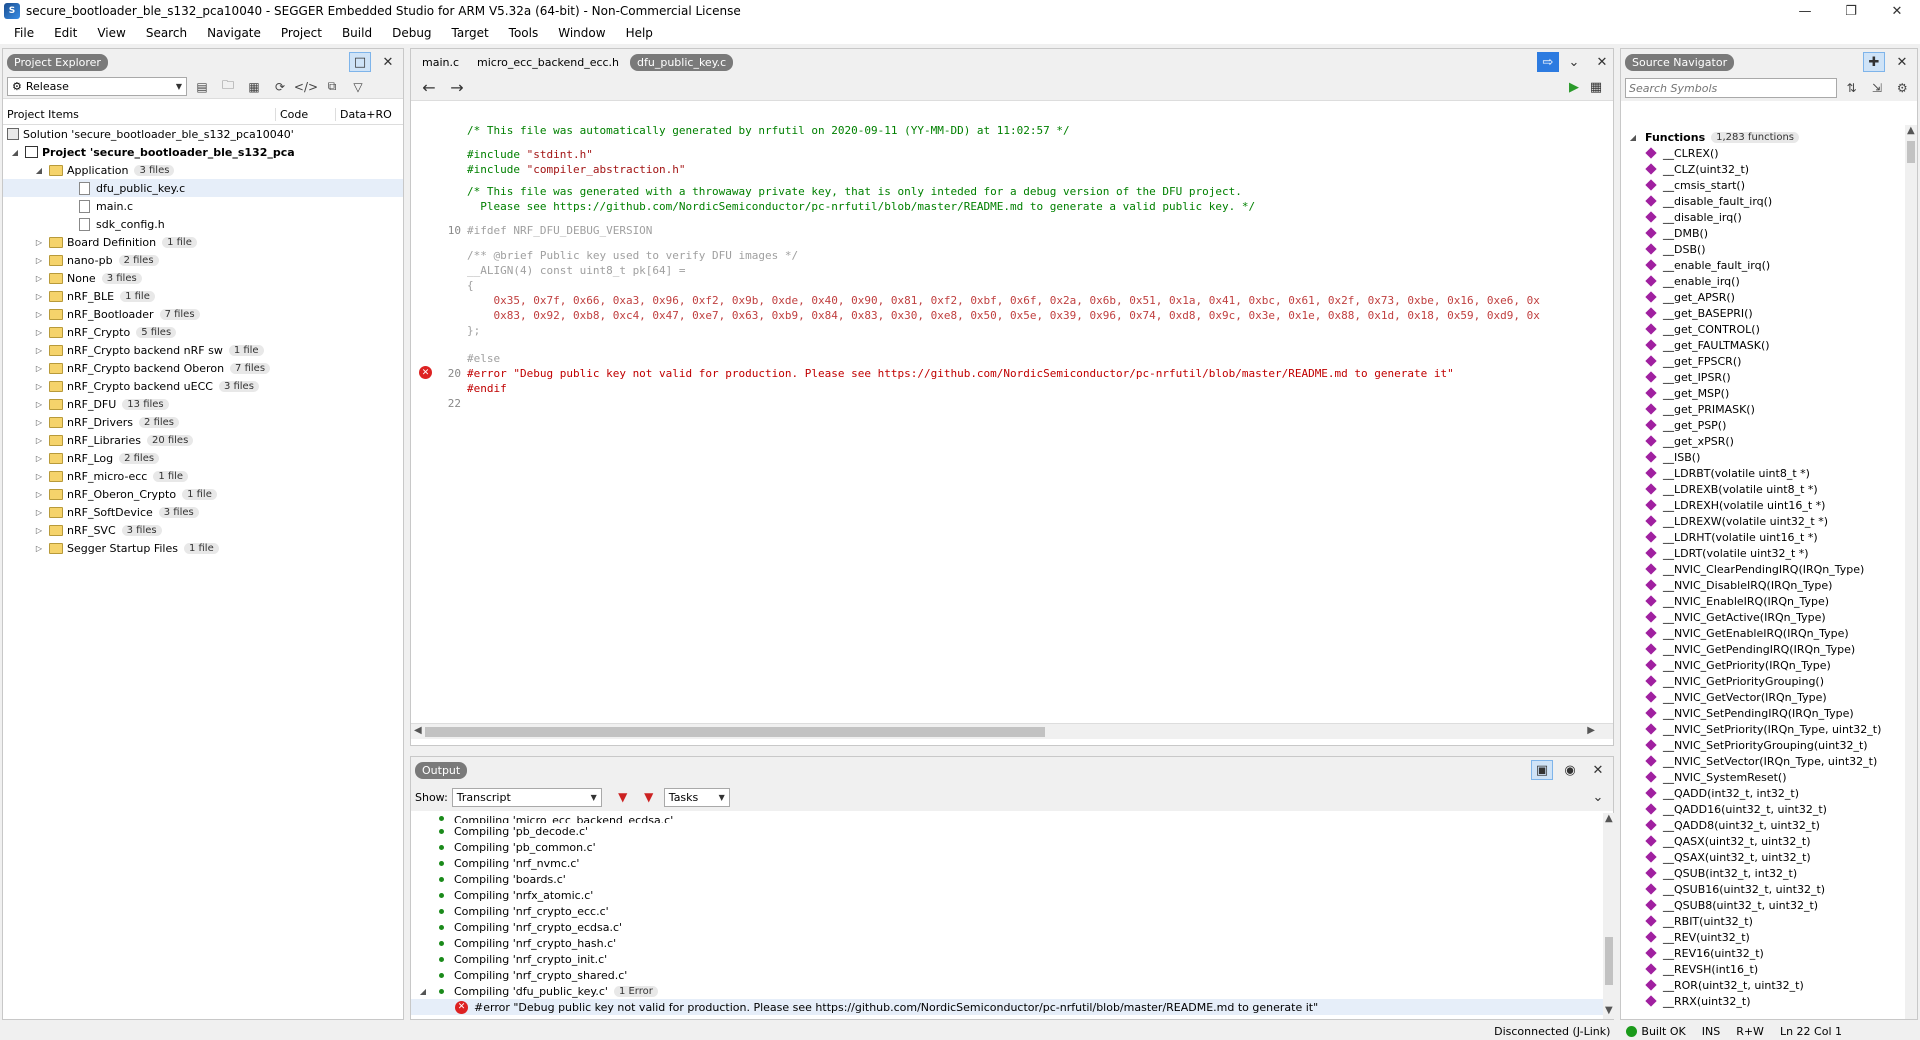 The width and height of the screenshot is (1920, 1040). What do you see at coordinates (1609, 961) in the screenshot?
I see `scrollbar-thumb` at bounding box center [1609, 961].